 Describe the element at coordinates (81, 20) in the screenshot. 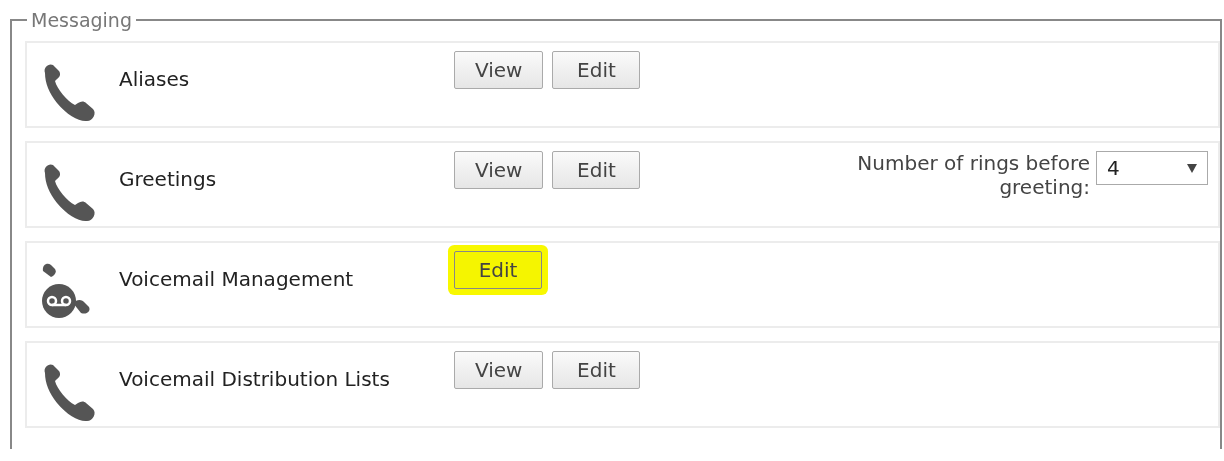

I see `group-title: Messaging` at that location.